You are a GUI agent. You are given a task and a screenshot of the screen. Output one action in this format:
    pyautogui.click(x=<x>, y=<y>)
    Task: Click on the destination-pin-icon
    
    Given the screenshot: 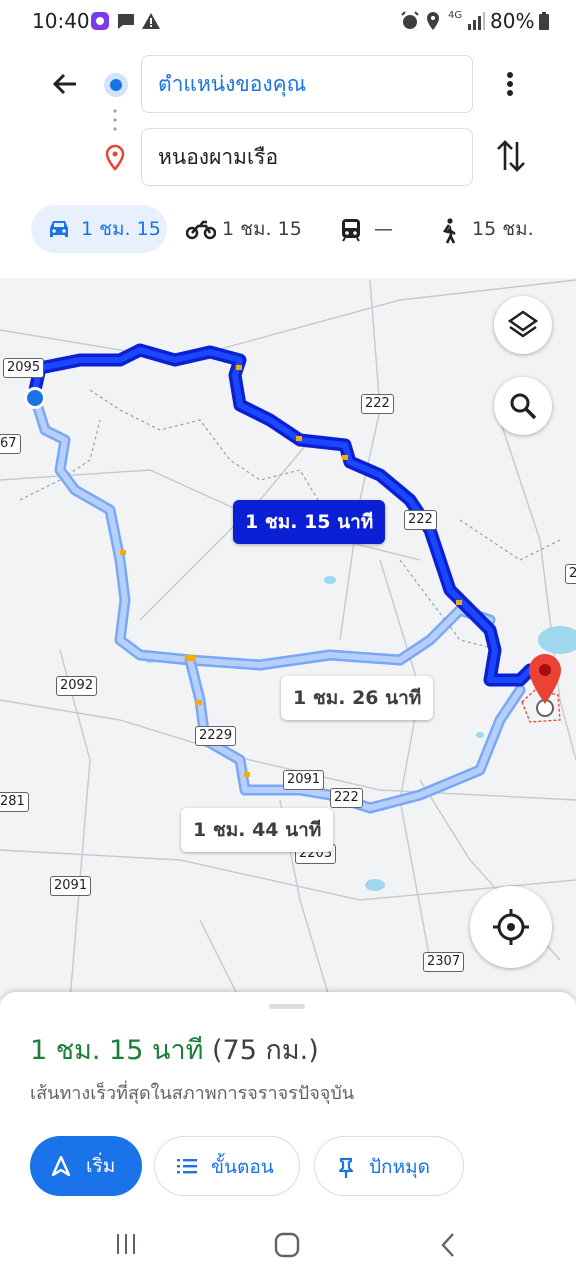 What is the action you would take?
    pyautogui.click(x=115, y=157)
    